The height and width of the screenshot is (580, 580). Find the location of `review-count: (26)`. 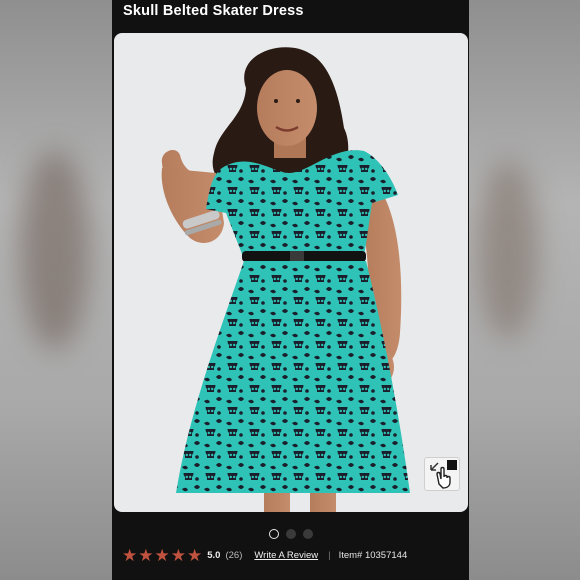

review-count: (26) is located at coordinates (234, 555).